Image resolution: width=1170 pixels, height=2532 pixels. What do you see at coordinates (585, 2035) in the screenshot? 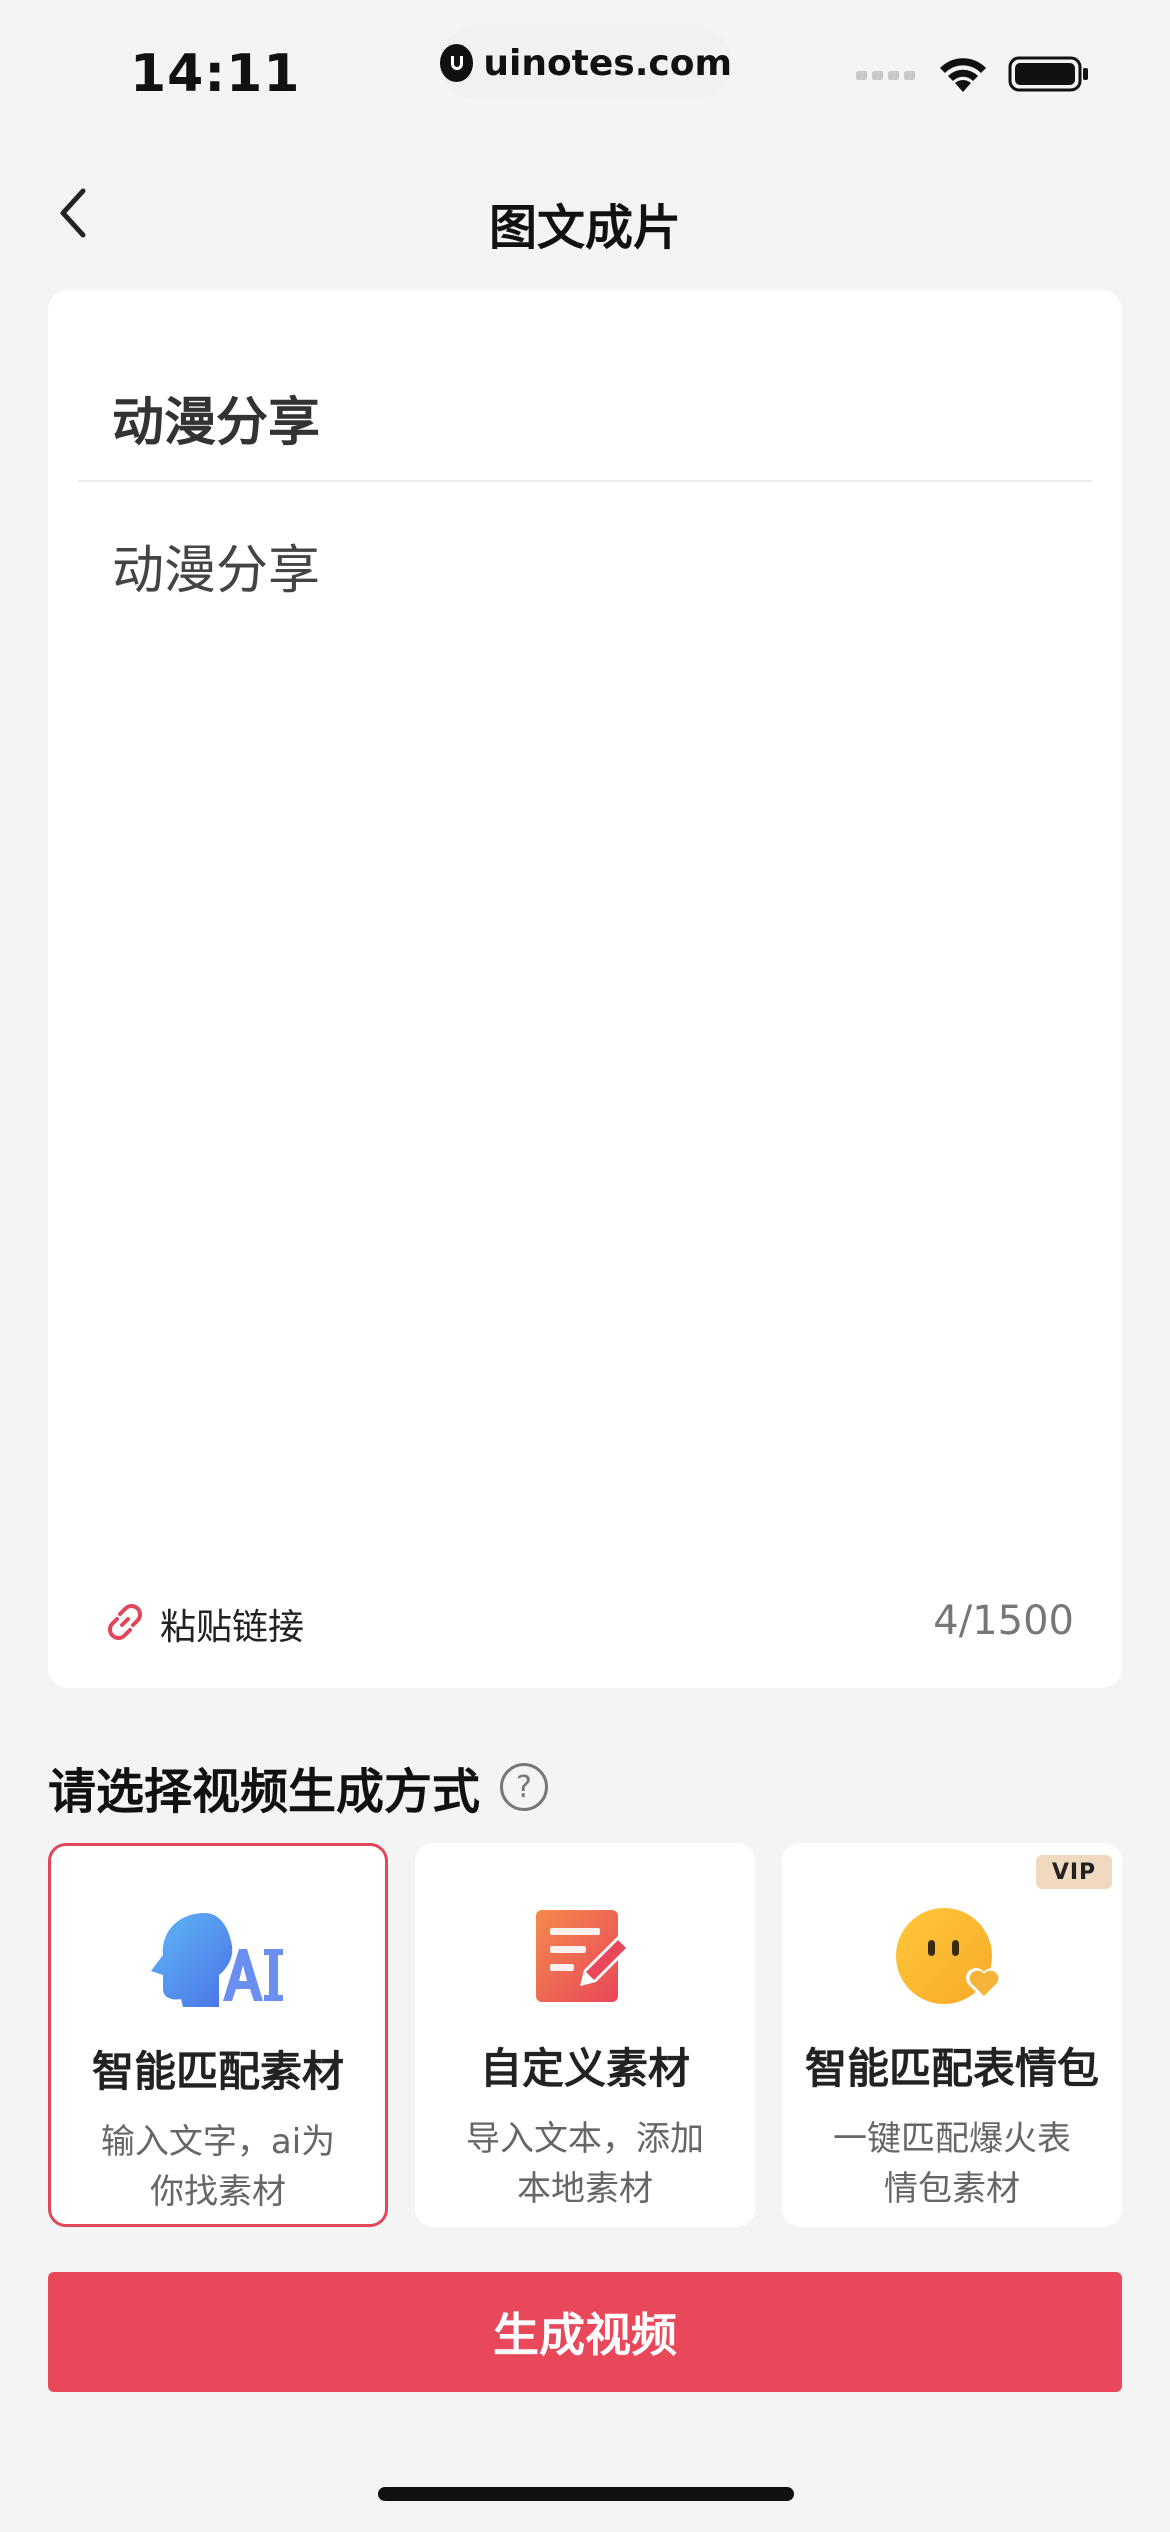
I see `option-custom-material: 自定义素材 导入文本，添加本地素材` at bounding box center [585, 2035].